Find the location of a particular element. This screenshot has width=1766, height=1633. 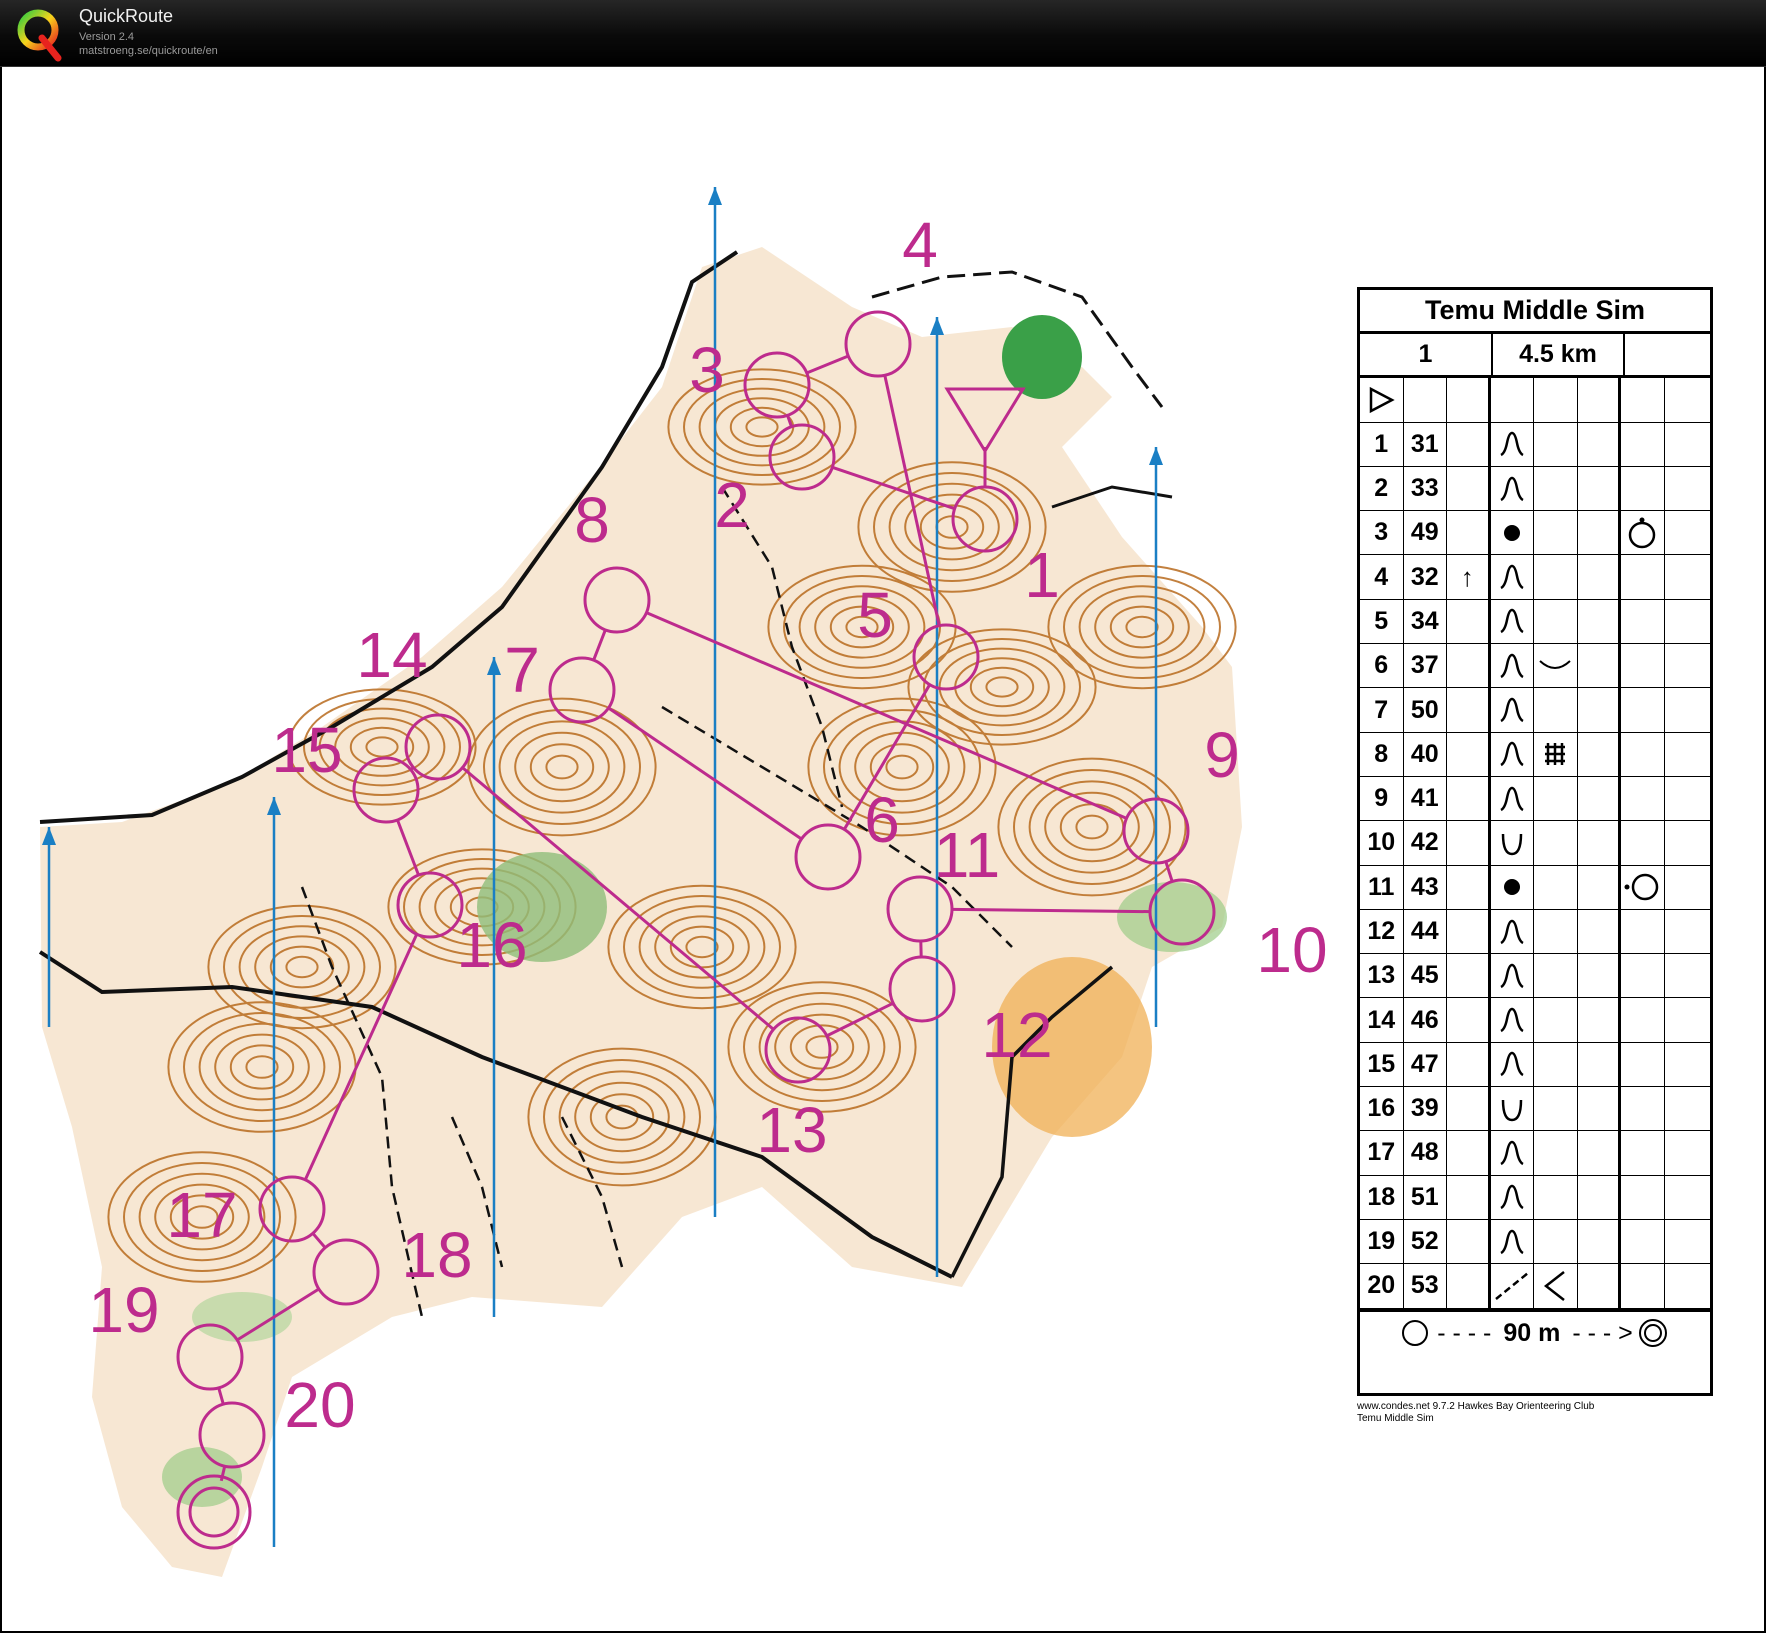

control-code: 32 is located at coordinates (1425, 577).